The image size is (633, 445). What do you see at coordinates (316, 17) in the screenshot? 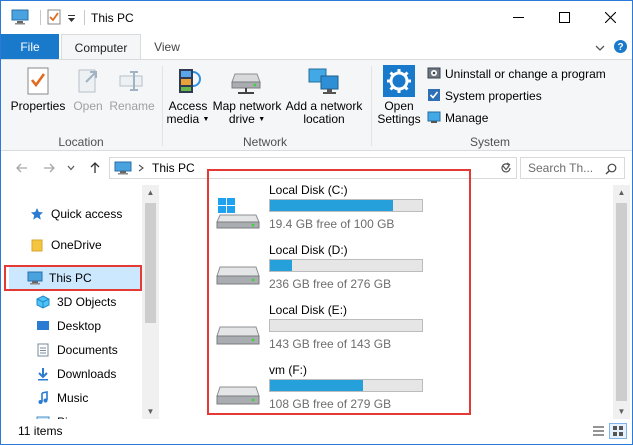
I see `title-bar: This PC` at bounding box center [316, 17].